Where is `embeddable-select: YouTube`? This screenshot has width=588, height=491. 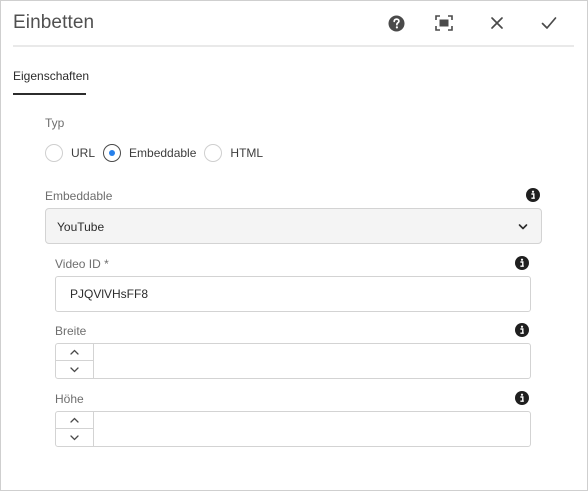 embeddable-select: YouTube is located at coordinates (293, 226).